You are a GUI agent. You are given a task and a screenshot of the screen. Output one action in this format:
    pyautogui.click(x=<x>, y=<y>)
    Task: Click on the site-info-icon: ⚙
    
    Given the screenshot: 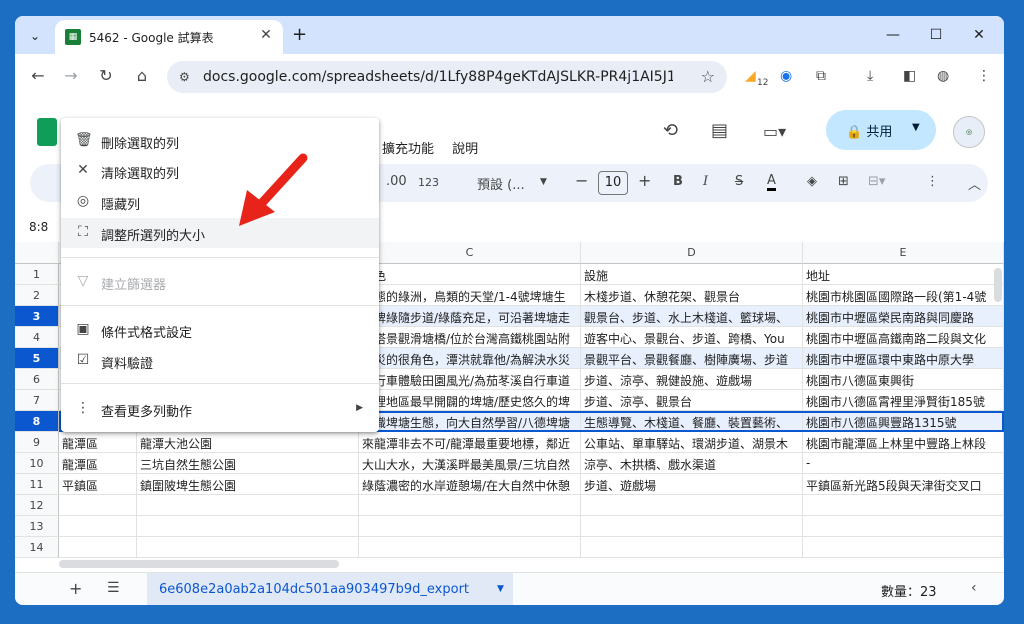 What is the action you would take?
    pyautogui.click(x=184, y=77)
    